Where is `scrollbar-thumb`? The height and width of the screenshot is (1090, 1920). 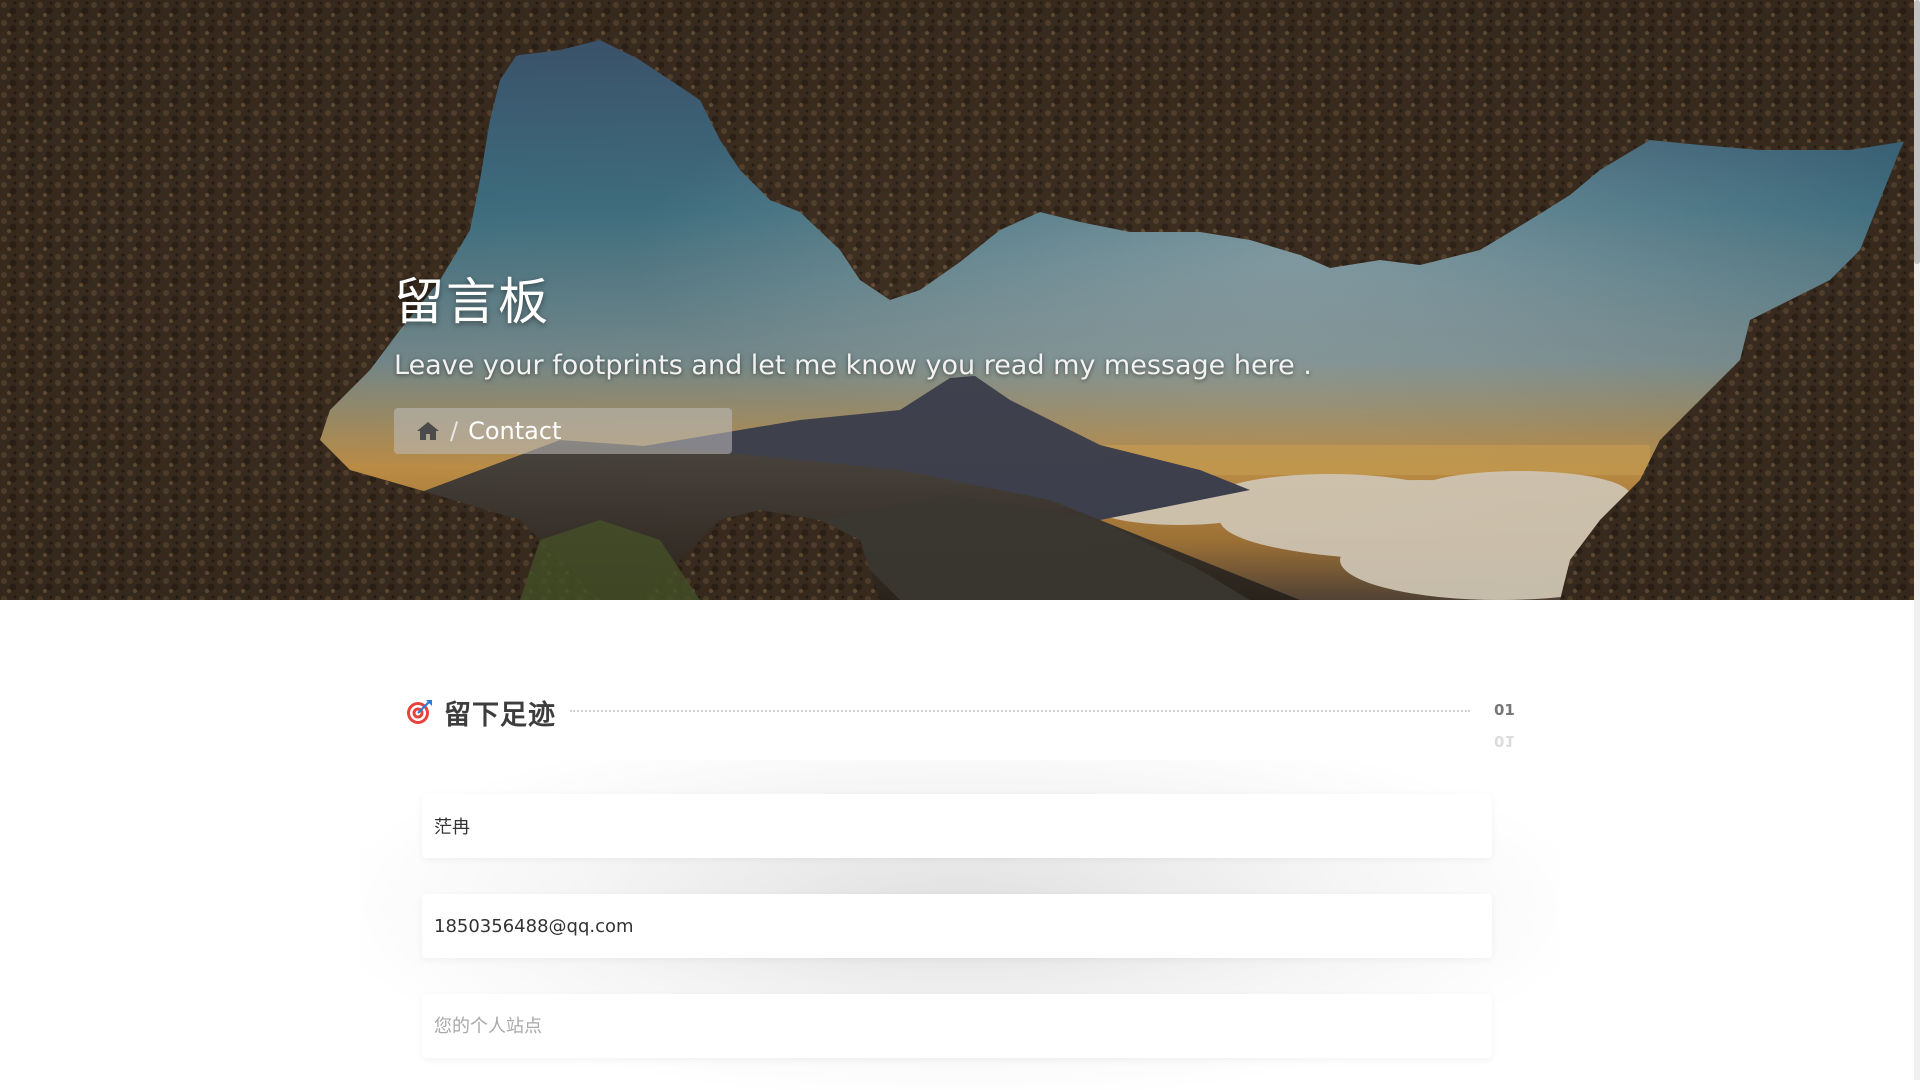 scrollbar-thumb is located at coordinates (1917, 132).